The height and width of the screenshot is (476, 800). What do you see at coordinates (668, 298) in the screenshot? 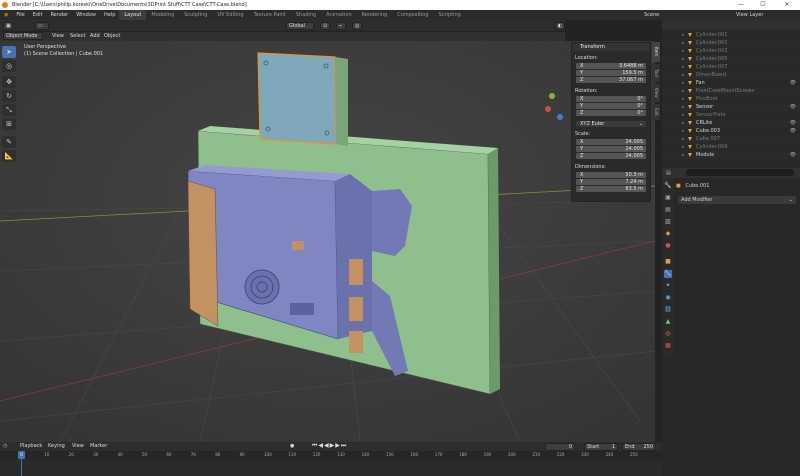
I see `physics-props-icon: ◉` at bounding box center [668, 298].